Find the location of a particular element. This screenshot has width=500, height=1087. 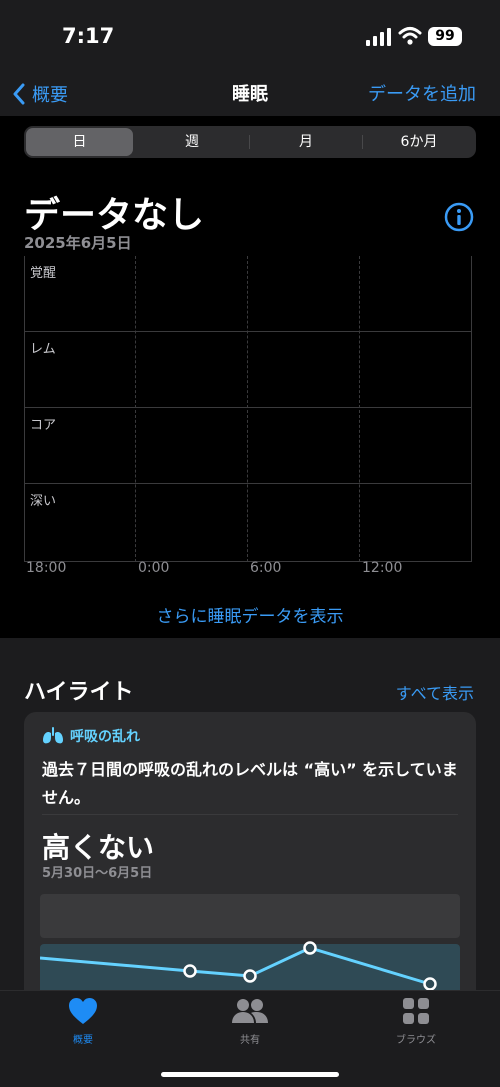

period-segmented-control: 日 週 月 6か月 is located at coordinates (250, 142).